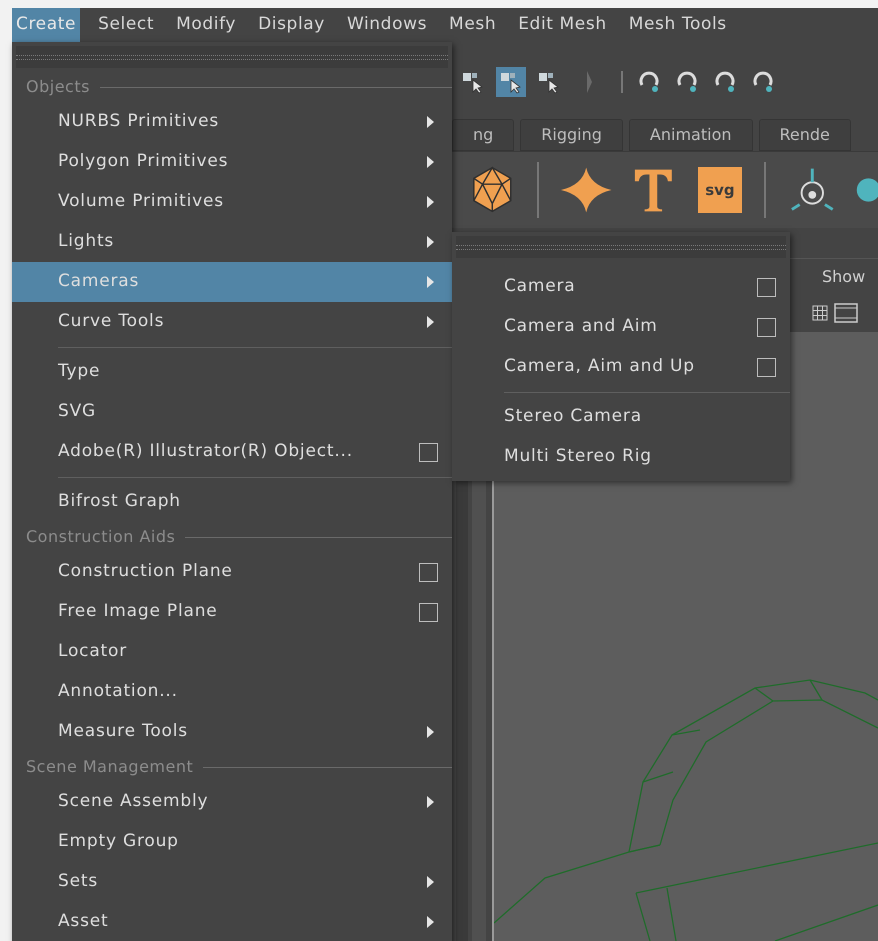  What do you see at coordinates (472, 25) in the screenshot?
I see `menu-bar-item: Mesh` at bounding box center [472, 25].